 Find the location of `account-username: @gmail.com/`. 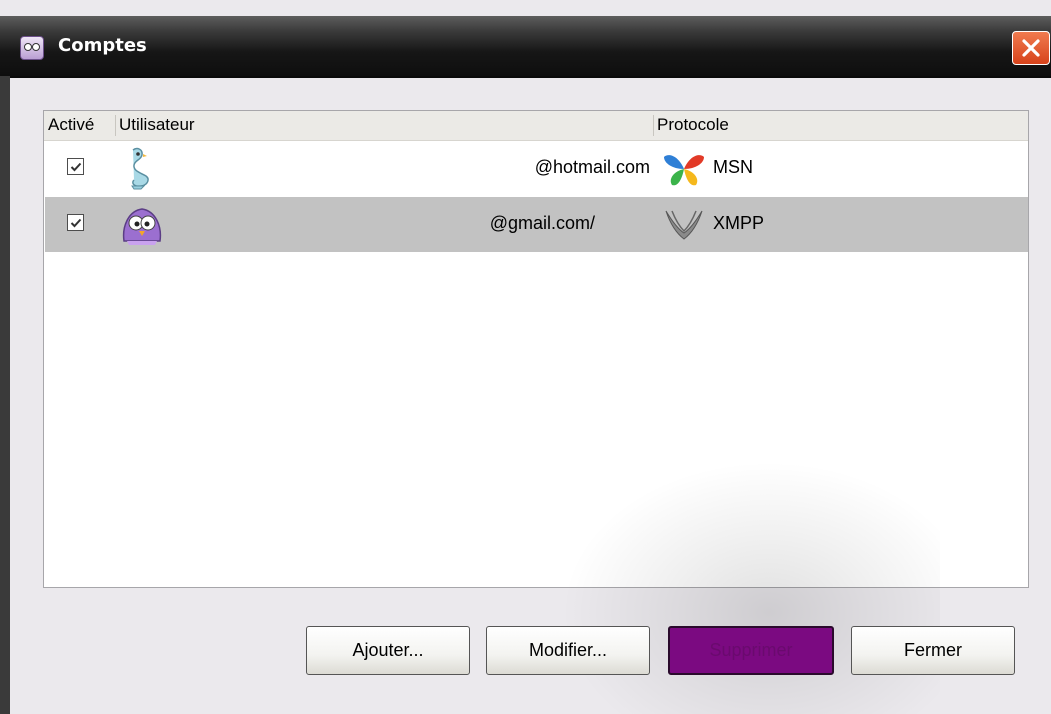

account-username: @gmail.com/ is located at coordinates (542, 223).